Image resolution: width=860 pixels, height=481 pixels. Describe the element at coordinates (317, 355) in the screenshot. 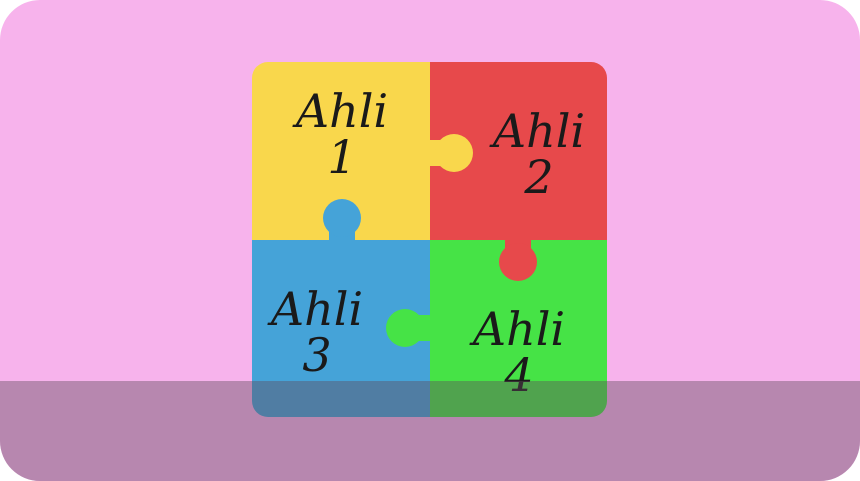

I see `piece-3-number: 3` at that location.